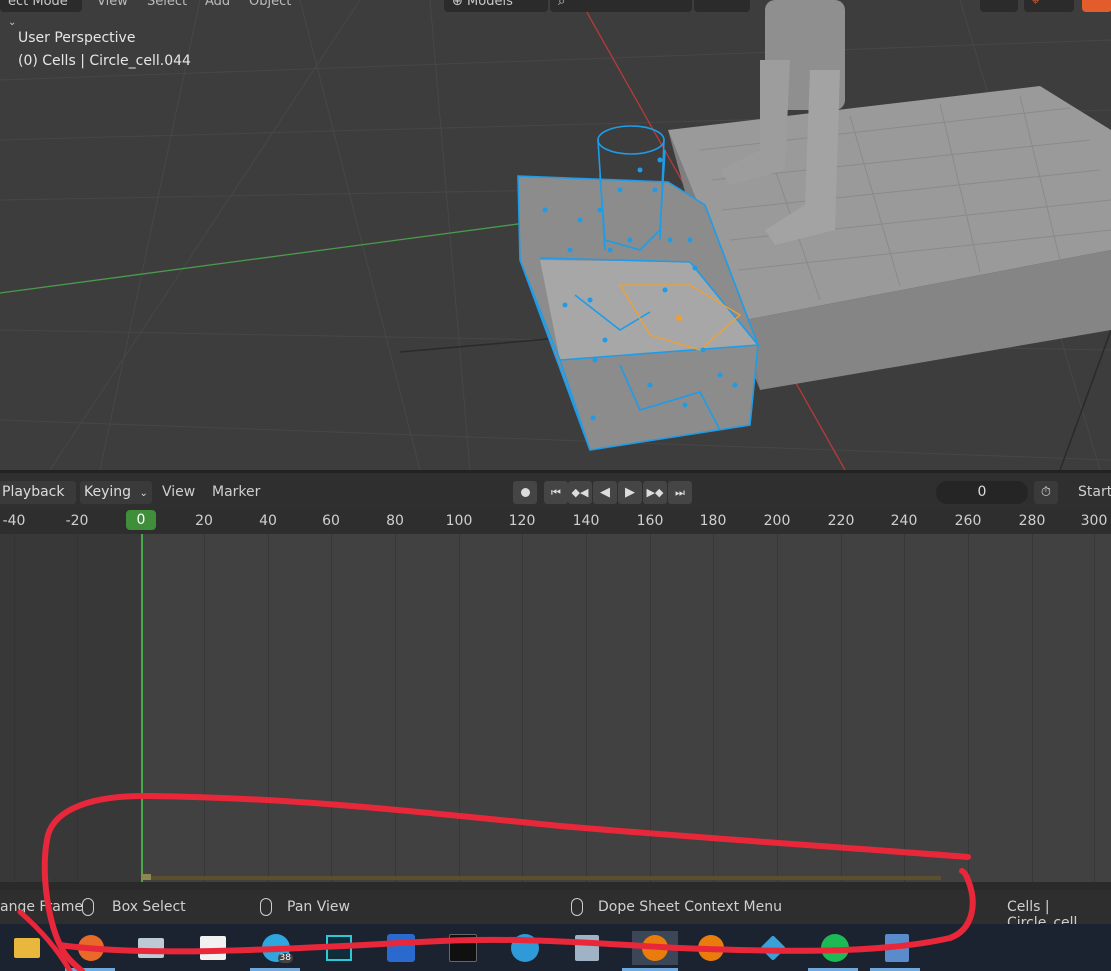  Describe the element at coordinates (650, 521) in the screenshot. I see `ruler-tick: 160` at that location.